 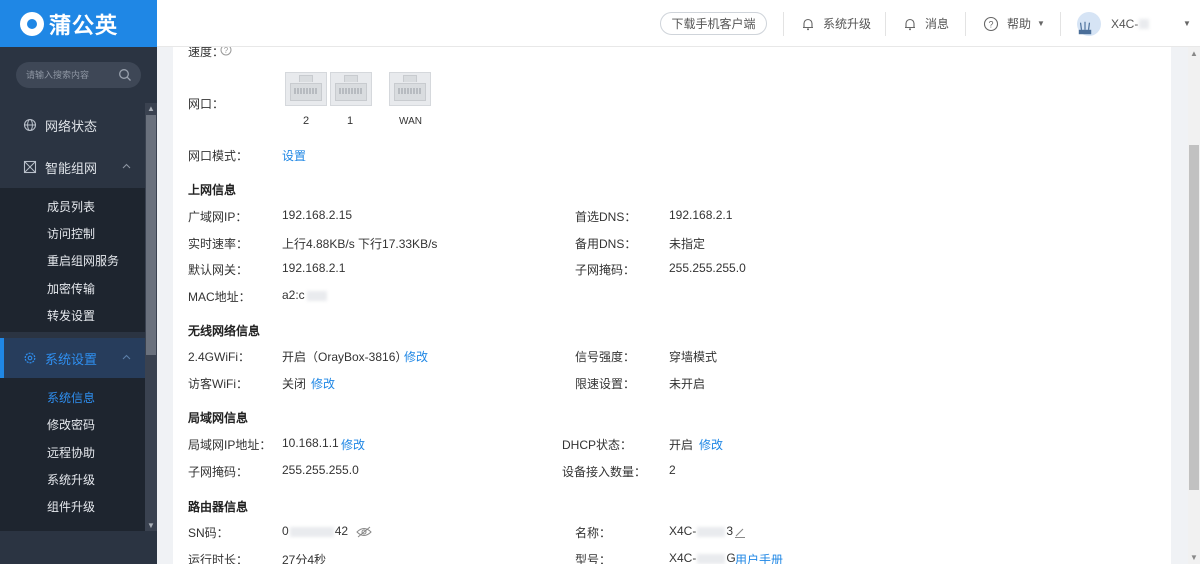 I want to click on eye-off-icon, so click(x=364, y=532).